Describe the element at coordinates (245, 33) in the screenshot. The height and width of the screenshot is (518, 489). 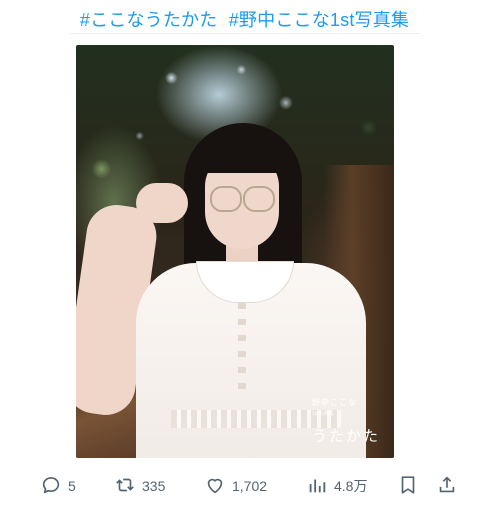
I see `divider` at that location.